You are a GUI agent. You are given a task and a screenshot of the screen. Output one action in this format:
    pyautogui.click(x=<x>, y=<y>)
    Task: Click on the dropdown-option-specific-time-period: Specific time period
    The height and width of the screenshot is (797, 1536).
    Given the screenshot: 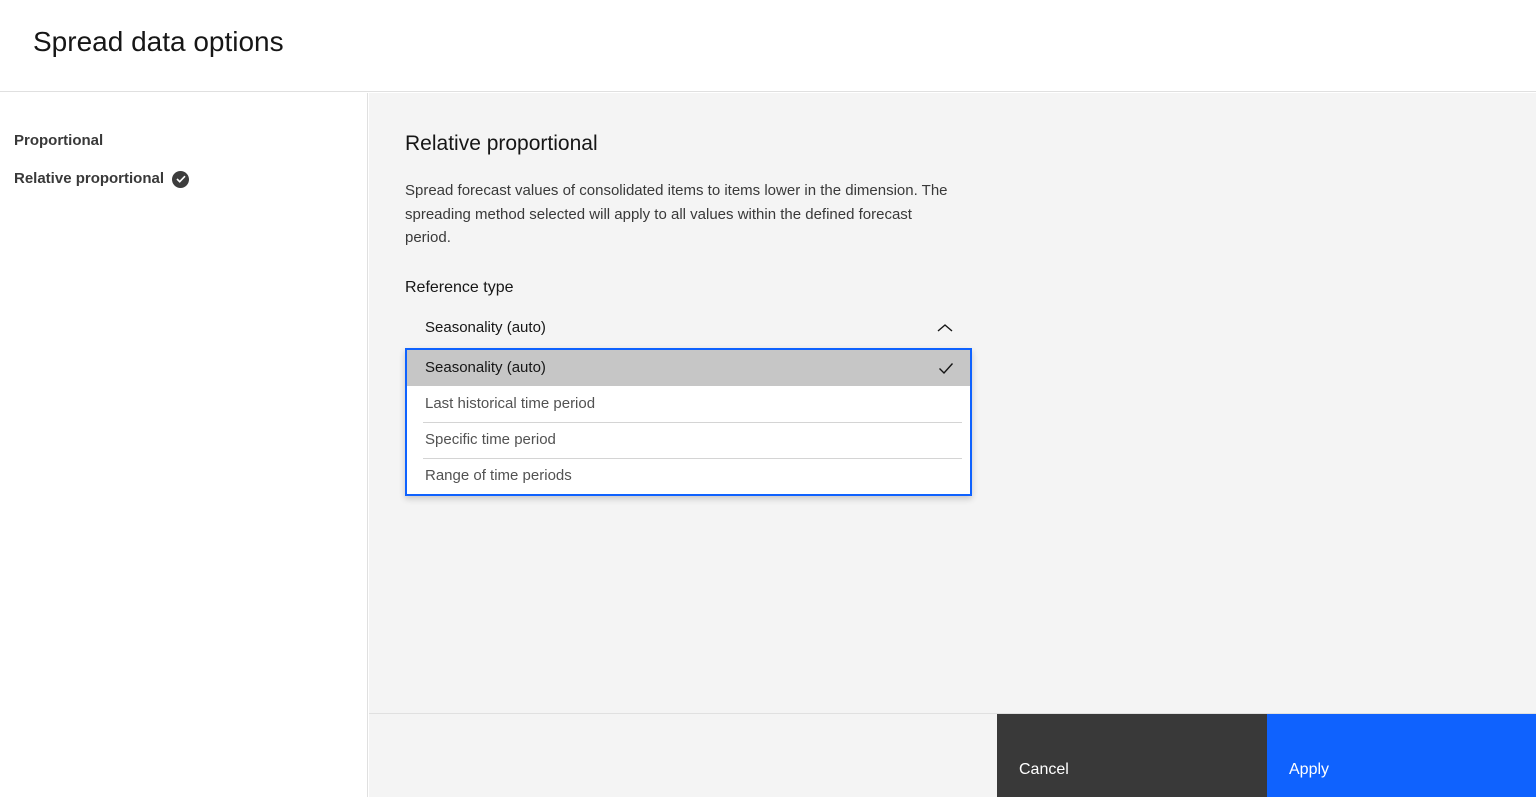 What is the action you would take?
    pyautogui.click(x=688, y=439)
    